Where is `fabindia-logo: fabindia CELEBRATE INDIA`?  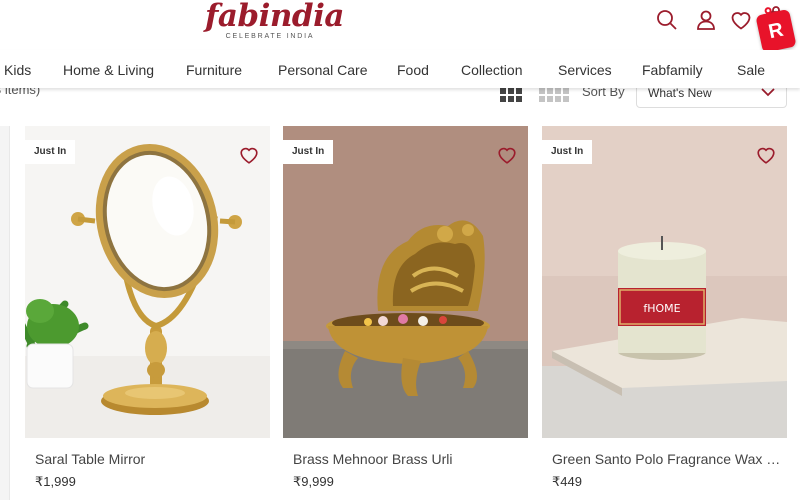
fabindia-logo: fabindia CELEBRATE INDIA is located at coordinates (274, 24).